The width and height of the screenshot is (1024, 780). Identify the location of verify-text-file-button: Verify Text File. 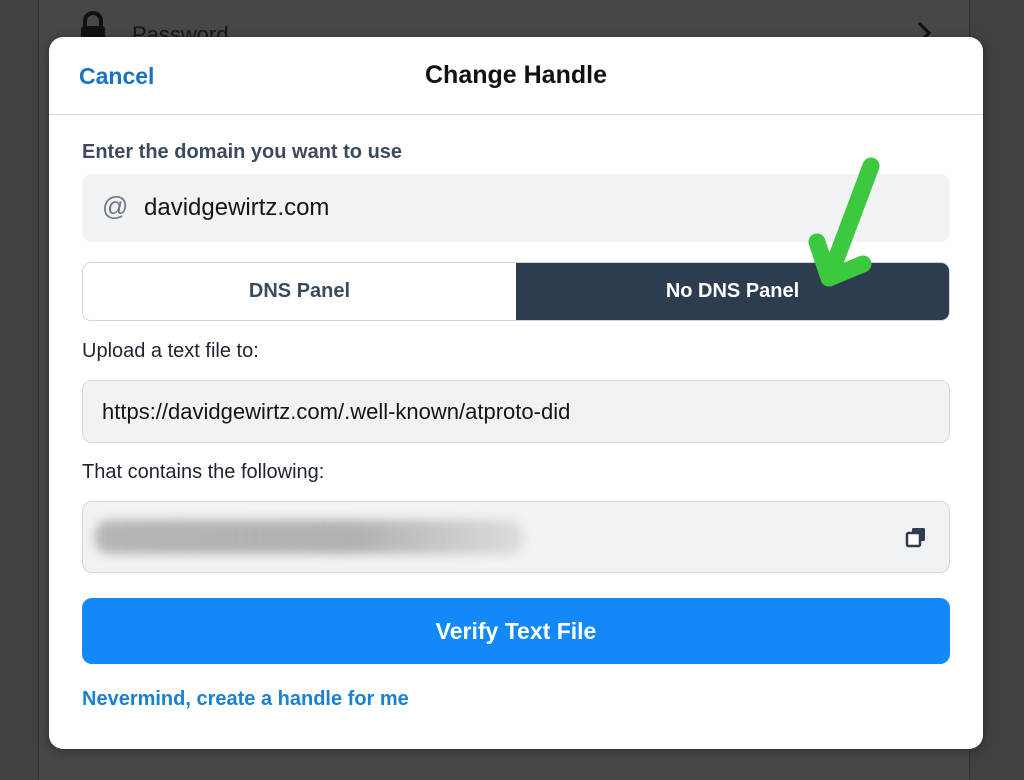
(516, 631).